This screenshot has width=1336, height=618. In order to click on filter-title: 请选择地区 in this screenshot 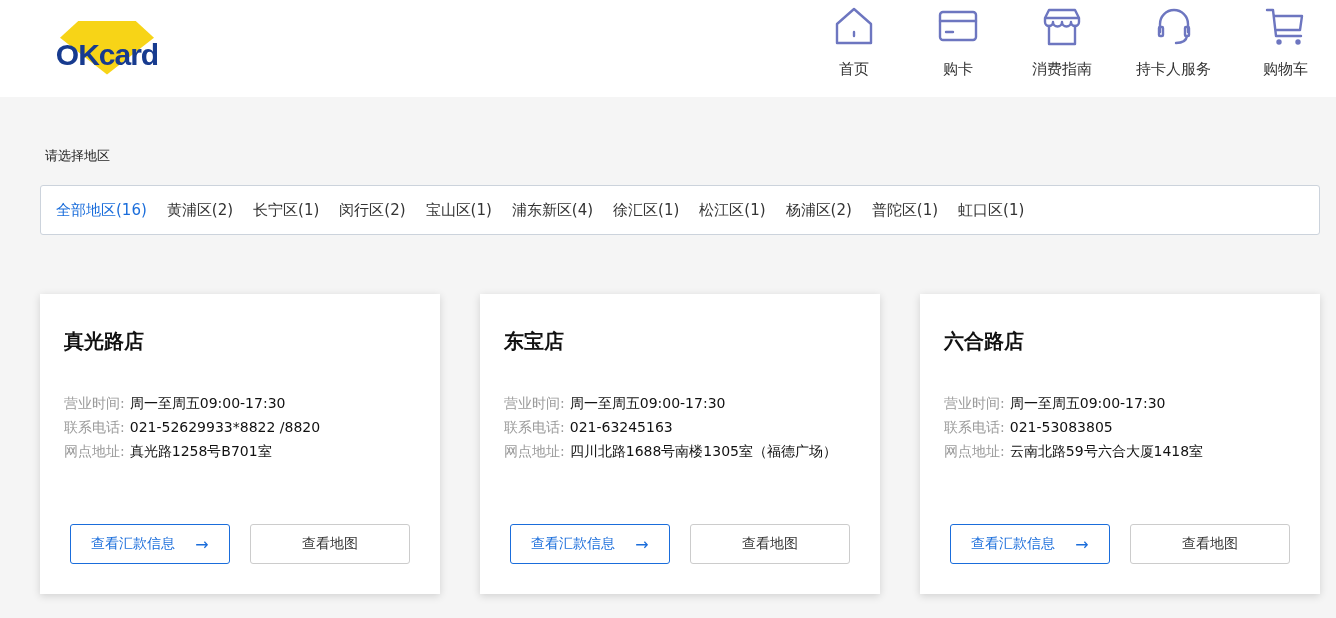, I will do `click(78, 156)`.